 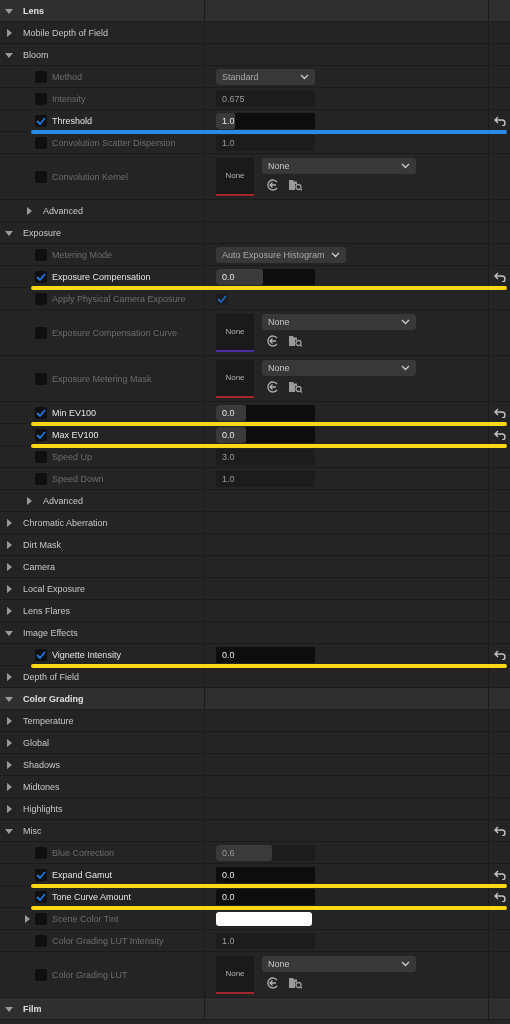 What do you see at coordinates (47, 610) in the screenshot?
I see `group-title: Lens Flares` at bounding box center [47, 610].